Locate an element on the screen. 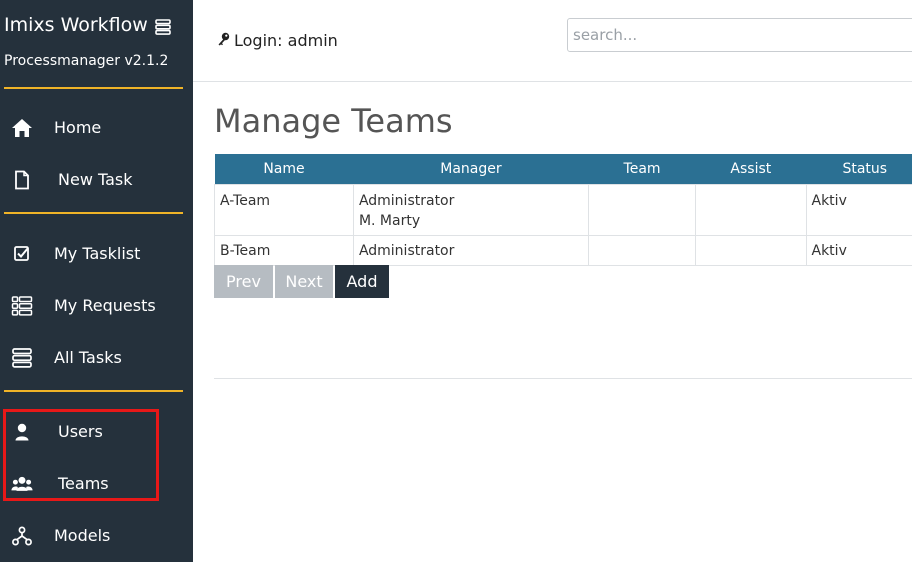 The width and height of the screenshot is (912, 562). column-header-team: Team is located at coordinates (642, 169).